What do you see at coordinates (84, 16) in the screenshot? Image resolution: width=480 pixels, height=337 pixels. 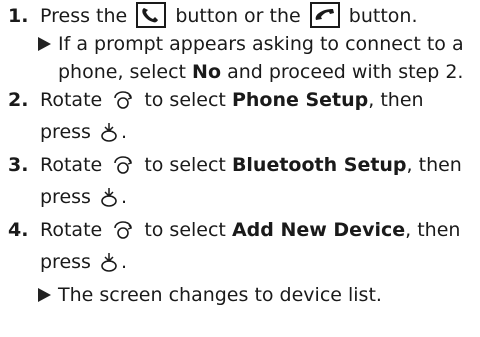 I see `step-text: Press the` at bounding box center [84, 16].